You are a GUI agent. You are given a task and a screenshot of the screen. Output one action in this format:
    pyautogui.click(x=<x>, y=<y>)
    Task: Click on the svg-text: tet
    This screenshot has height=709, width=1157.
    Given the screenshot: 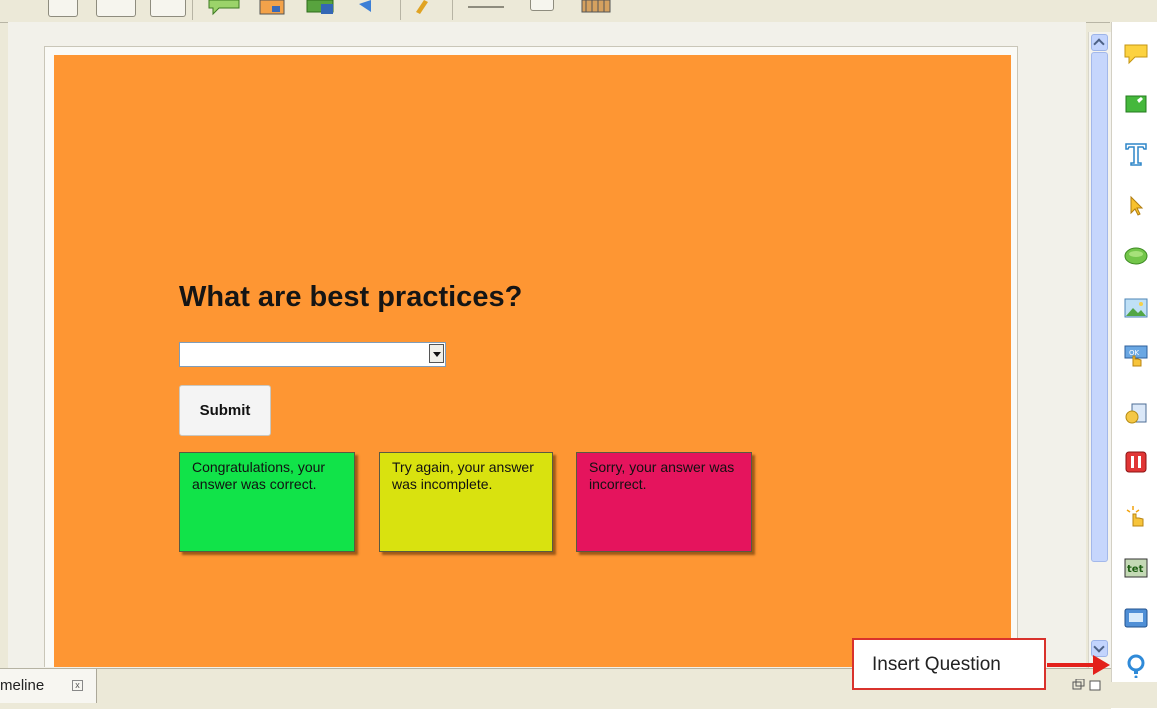 What is the action you would take?
    pyautogui.click(x=1135, y=569)
    